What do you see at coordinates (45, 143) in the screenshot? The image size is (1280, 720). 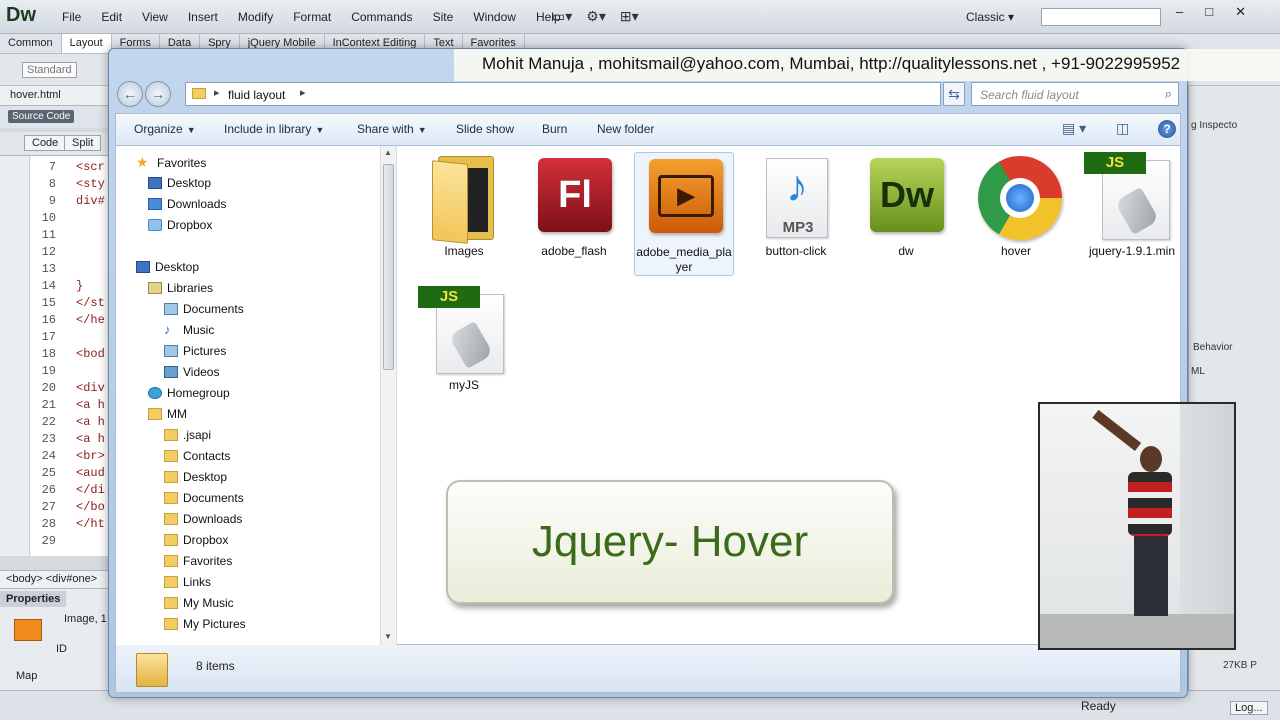 I see `code-view-button: Code` at bounding box center [45, 143].